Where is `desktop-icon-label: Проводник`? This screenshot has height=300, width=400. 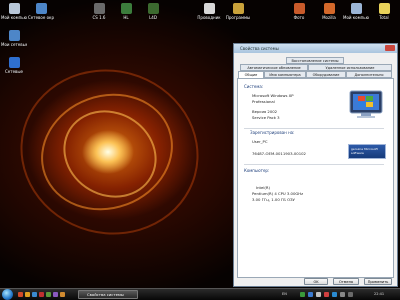
desktop-icon-label: Проводник is located at coordinates (209, 17).